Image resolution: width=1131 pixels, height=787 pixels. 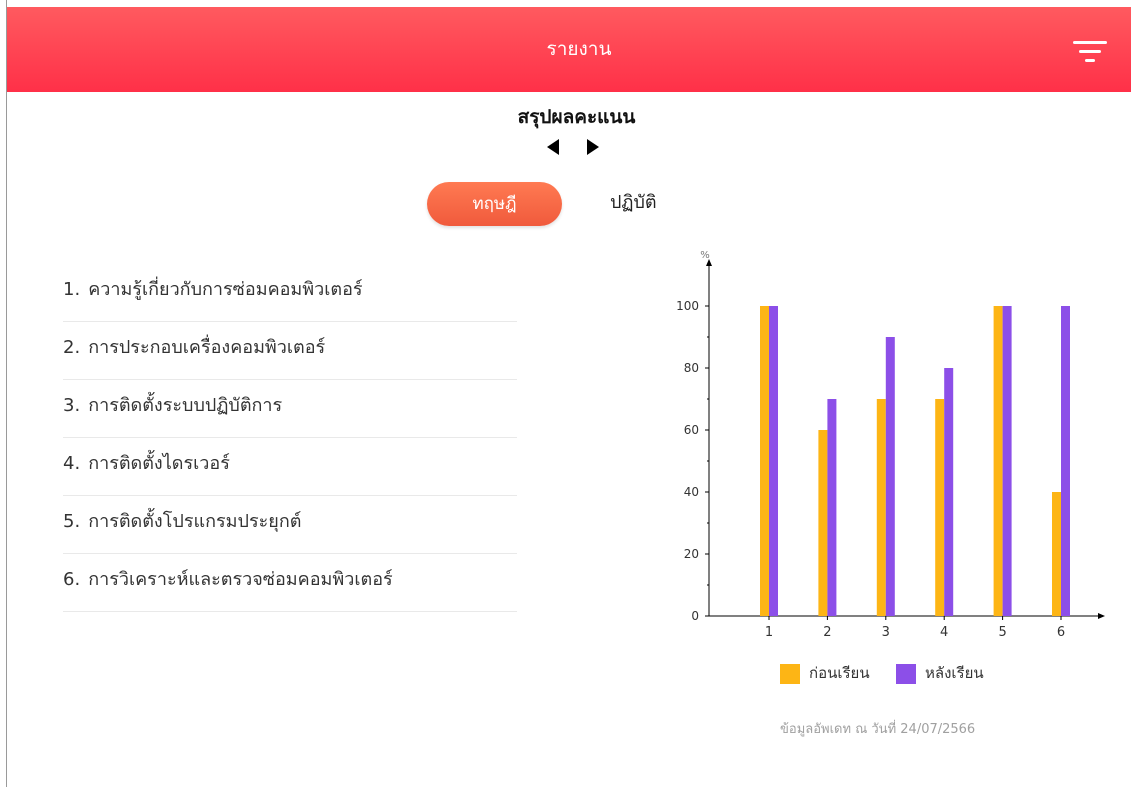 I want to click on topic-item: 3. การติดตั้งระบบปฏิบัติการ, so click(x=290, y=409).